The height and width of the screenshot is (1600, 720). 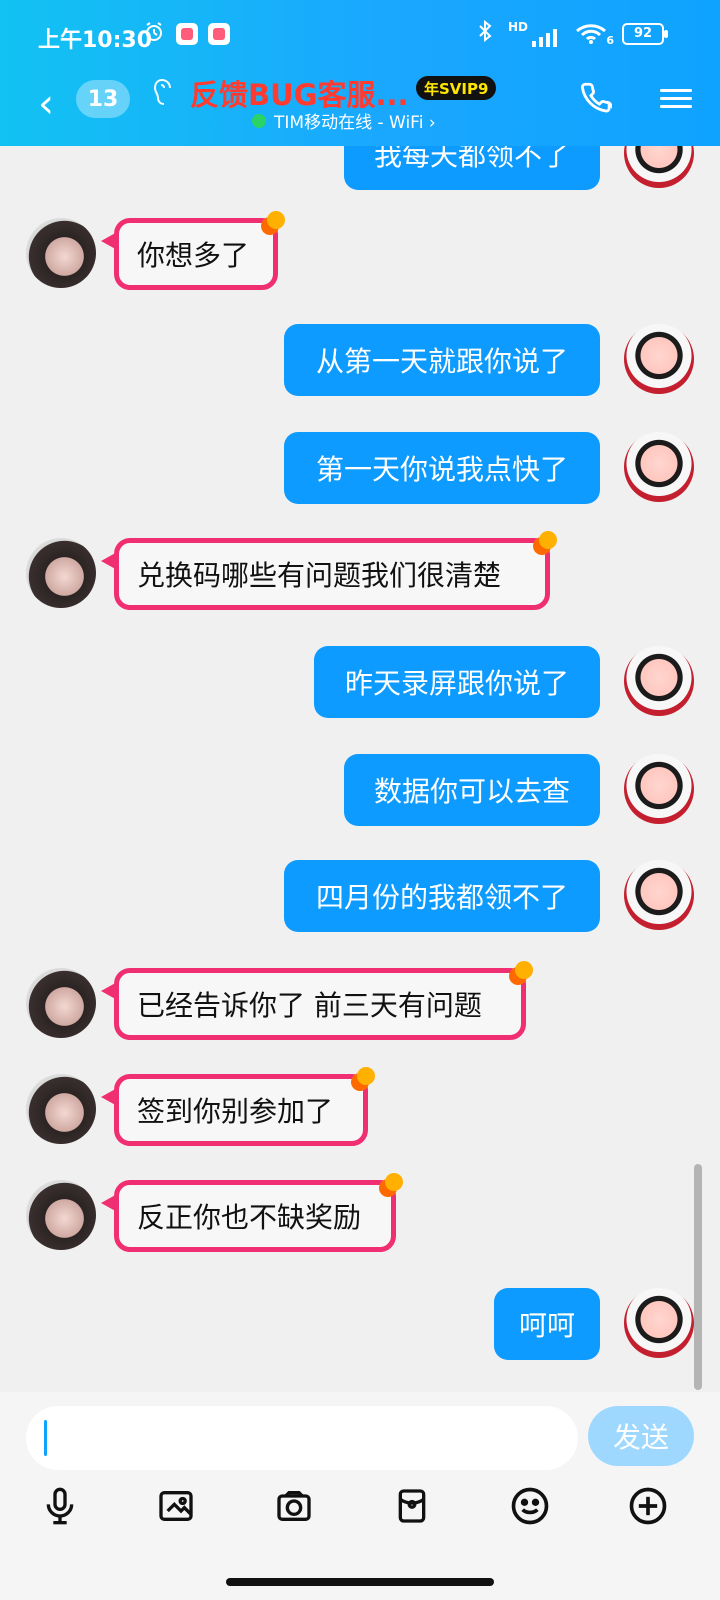 I want to click on message-row: 昨天录屏跟你说了, so click(x=360, y=691).